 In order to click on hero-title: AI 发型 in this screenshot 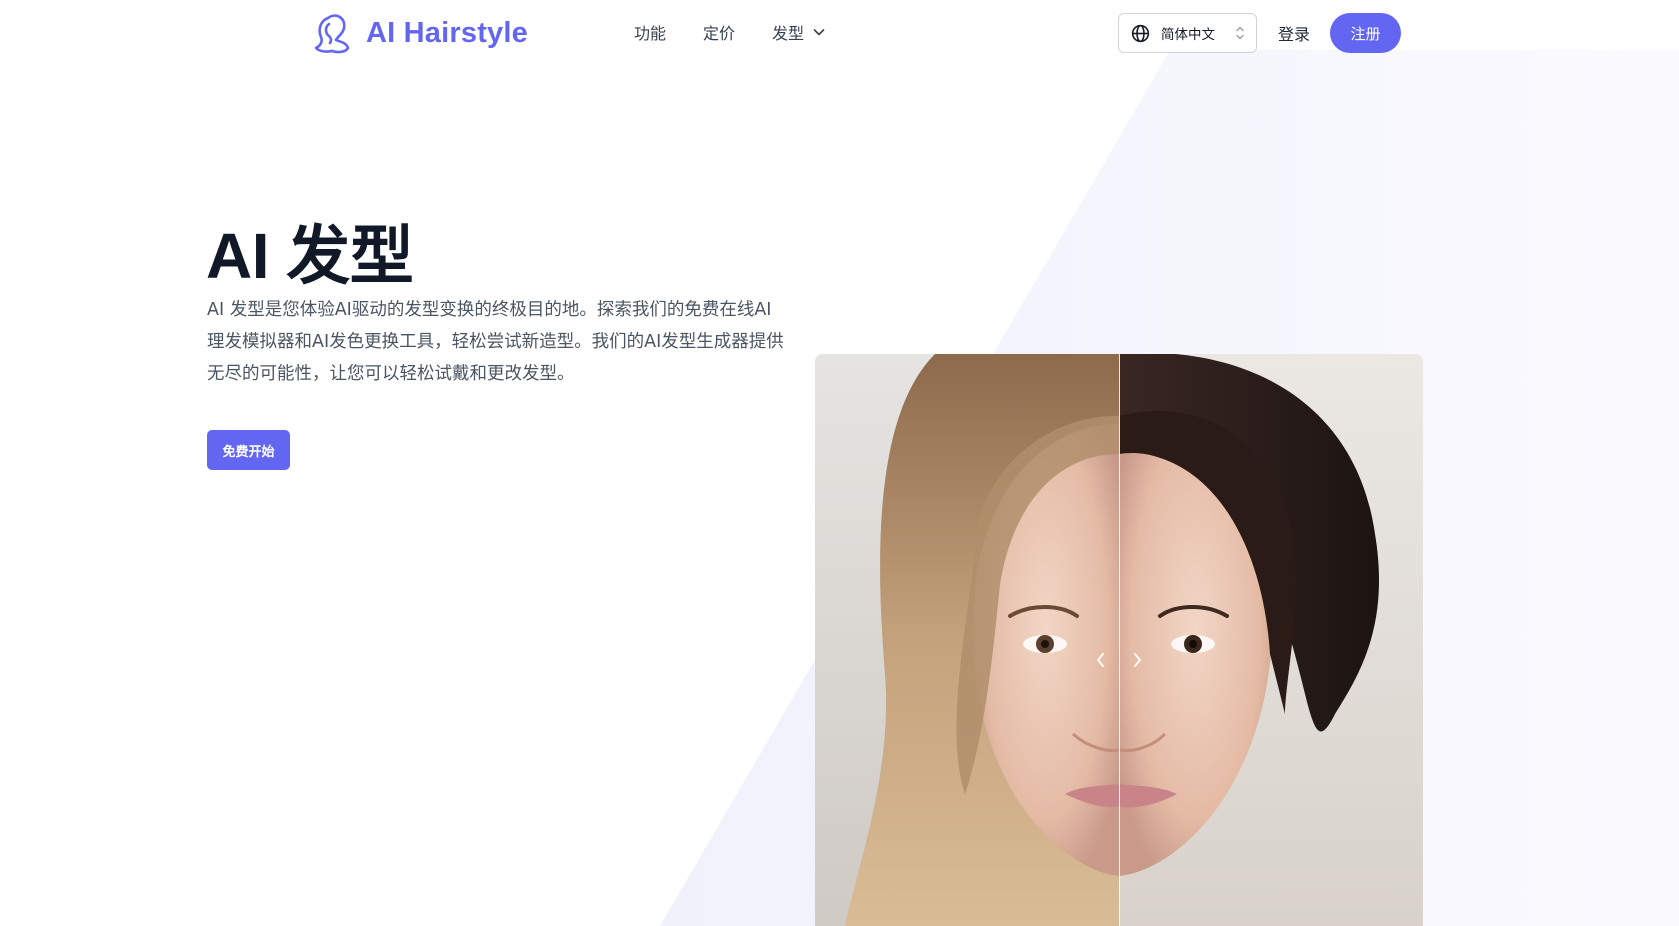, I will do `click(310, 256)`.